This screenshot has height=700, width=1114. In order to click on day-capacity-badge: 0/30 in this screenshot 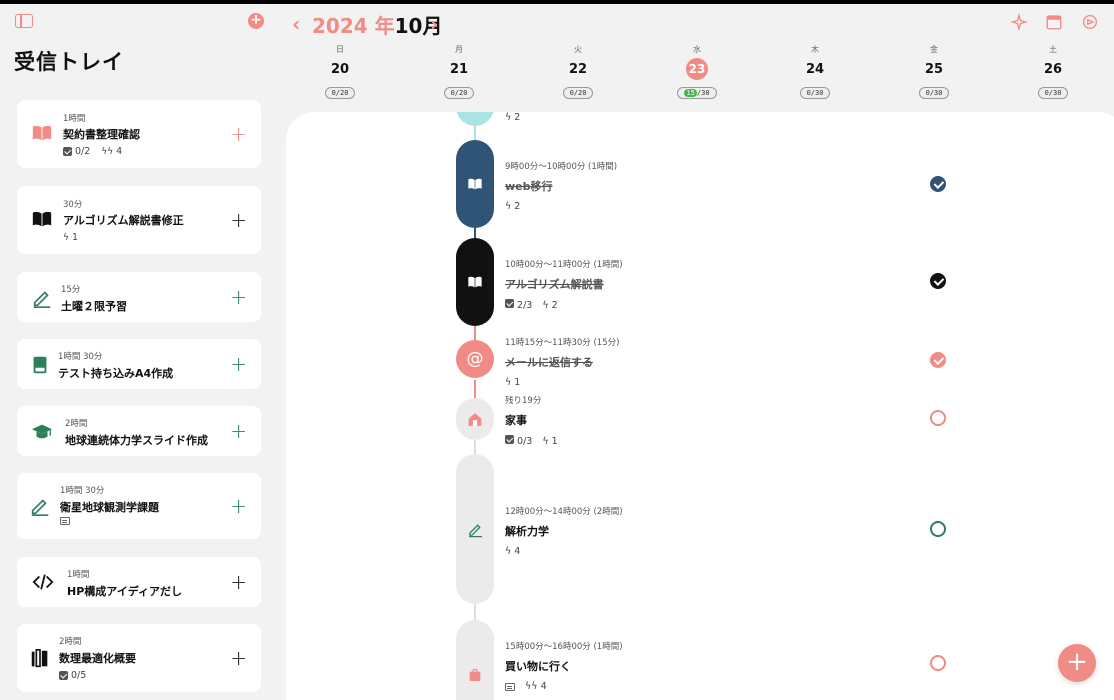, I will do `click(815, 93)`.